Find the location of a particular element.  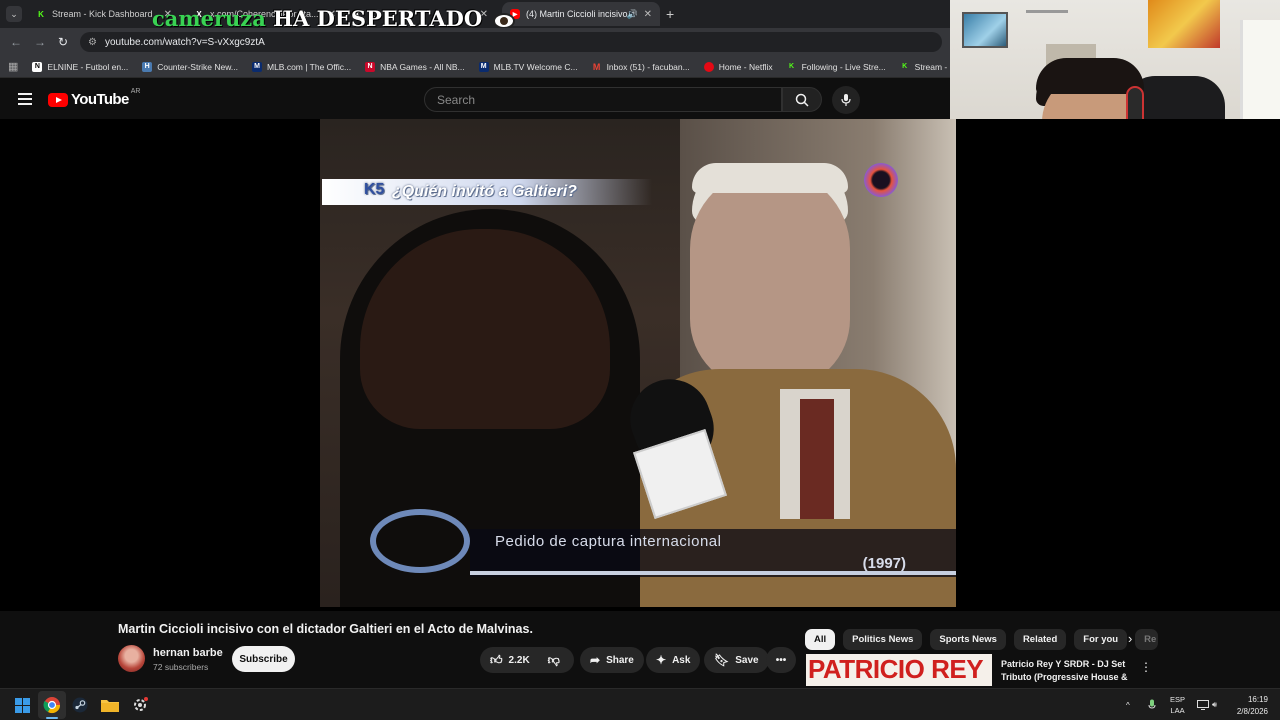

mic-tray-icon is located at coordinates (1152, 704).